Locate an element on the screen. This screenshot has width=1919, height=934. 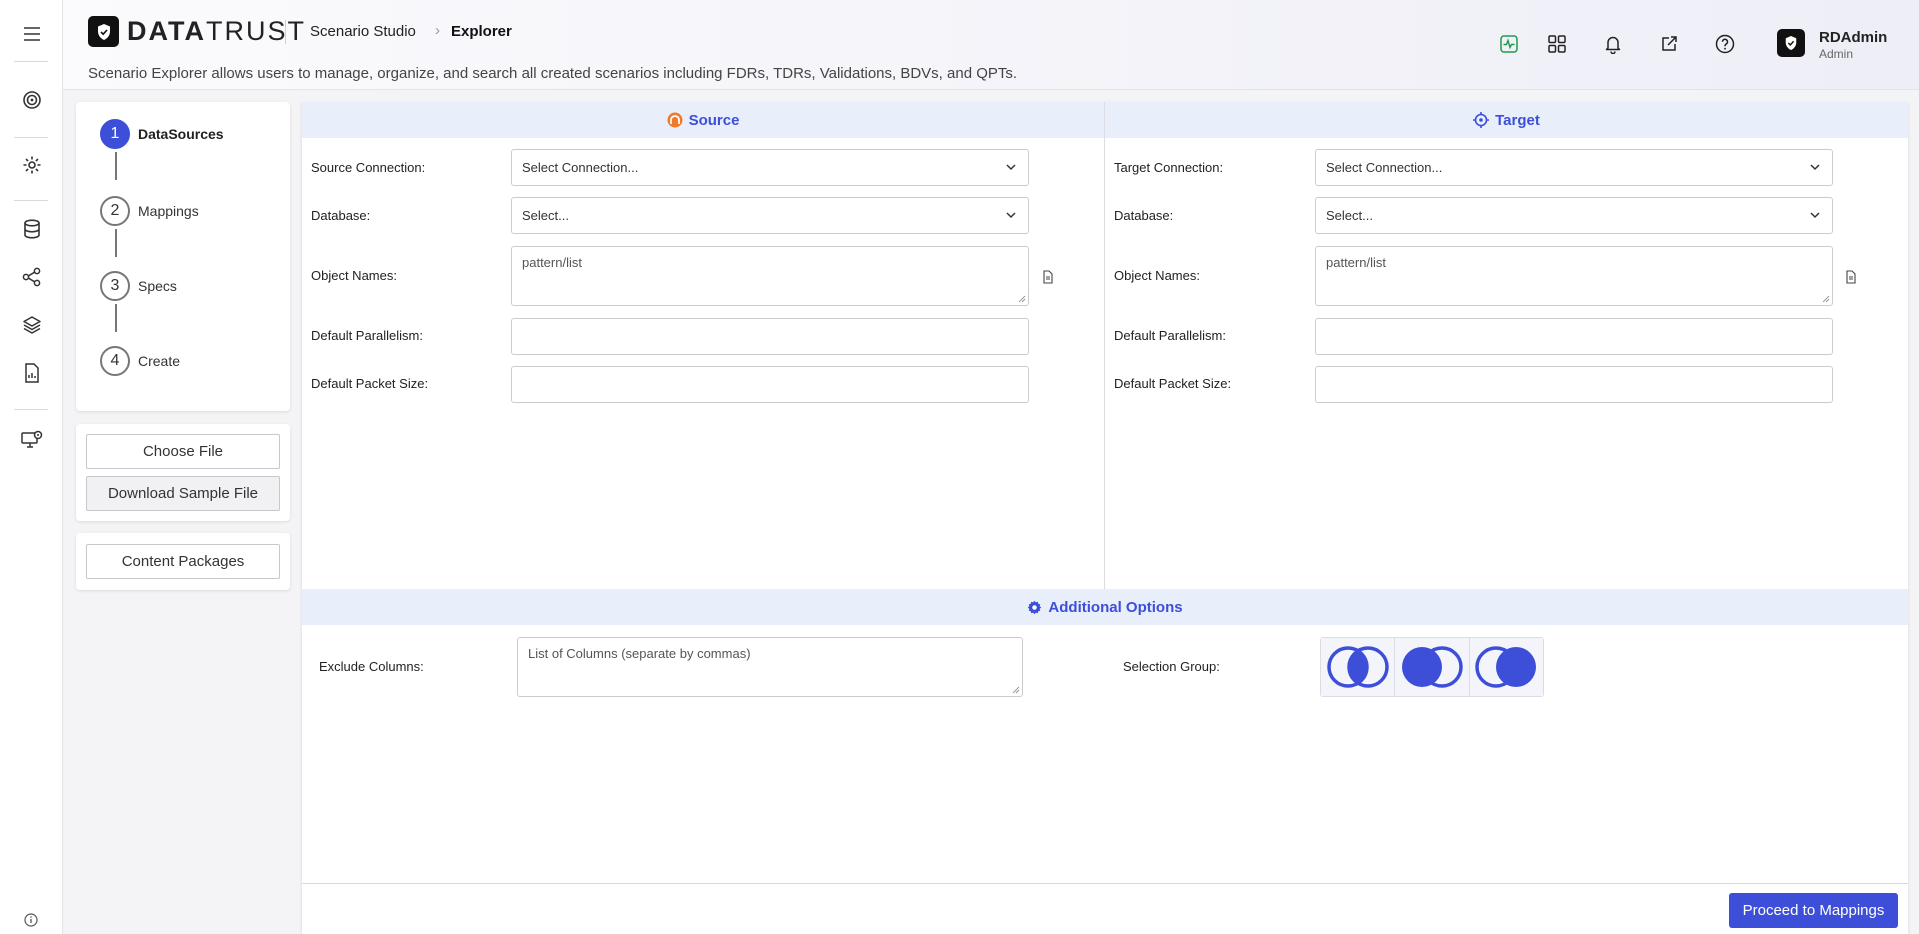
target-parallelism-label: Default Parallelism: is located at coordinates (1170, 335).